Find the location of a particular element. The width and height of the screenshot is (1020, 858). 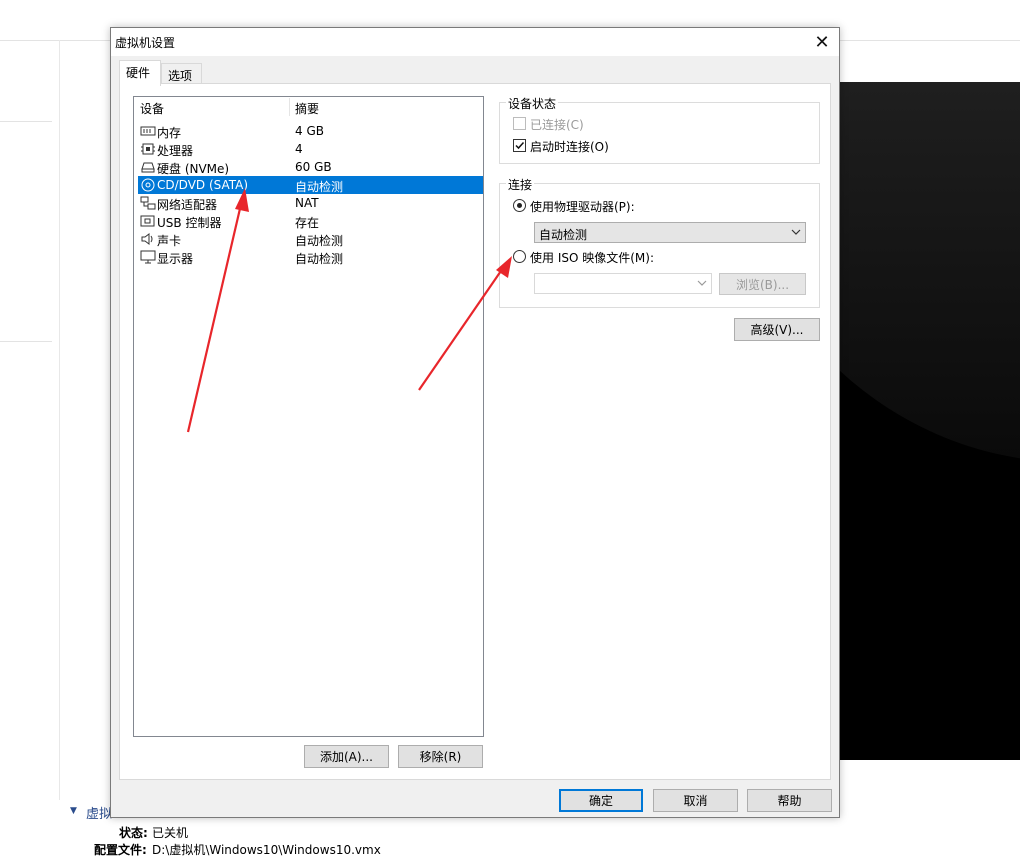

device-row-hard-disk: 硬盘 (NVMe) 60 GB is located at coordinates (310, 167).